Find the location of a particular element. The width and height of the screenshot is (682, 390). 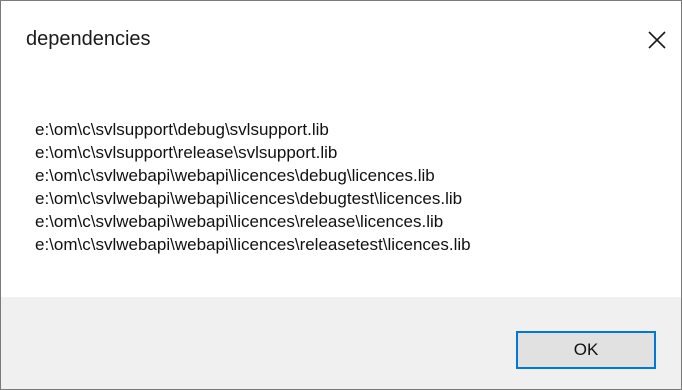

close-button is located at coordinates (657, 40).